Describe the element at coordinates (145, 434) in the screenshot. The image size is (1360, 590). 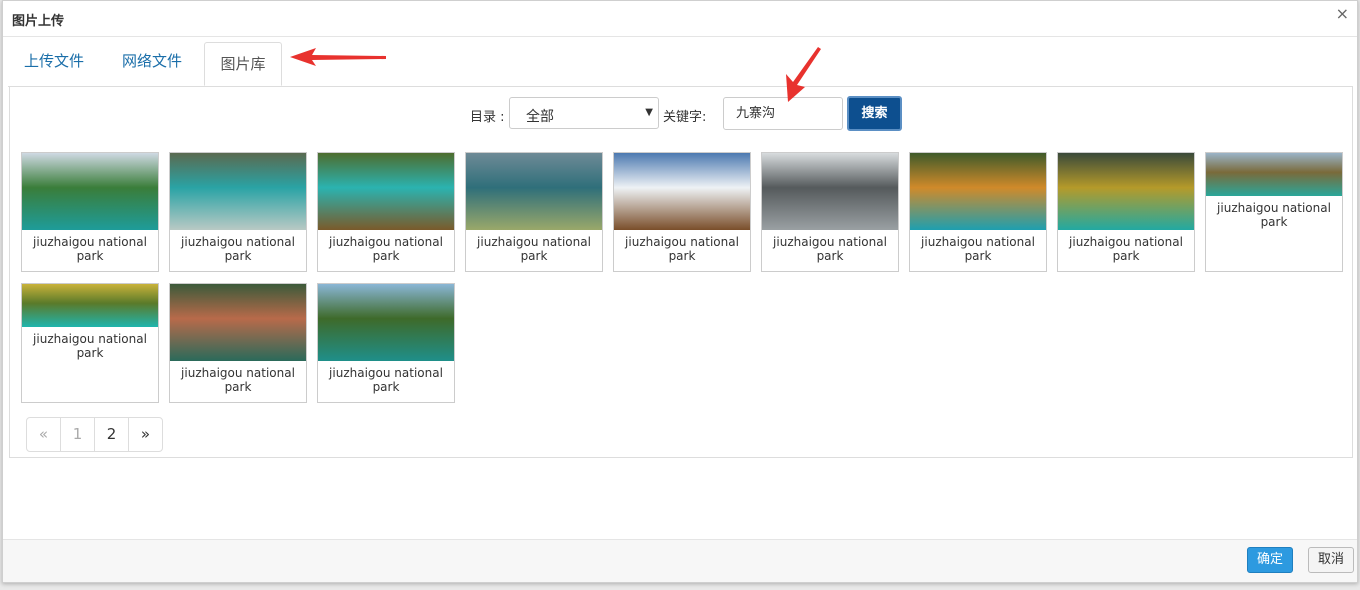
I see `pagination-next: »` at that location.